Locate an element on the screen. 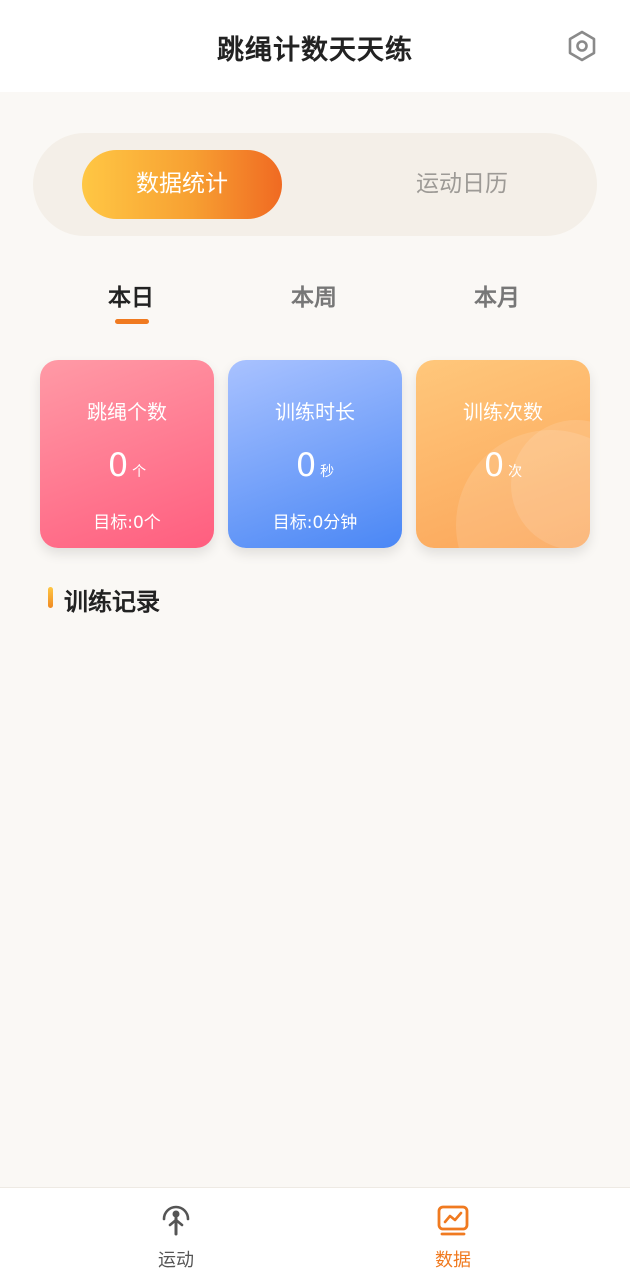 The height and width of the screenshot is (1280, 630). page-title: 跳绳计数天天练 is located at coordinates (315, 50).